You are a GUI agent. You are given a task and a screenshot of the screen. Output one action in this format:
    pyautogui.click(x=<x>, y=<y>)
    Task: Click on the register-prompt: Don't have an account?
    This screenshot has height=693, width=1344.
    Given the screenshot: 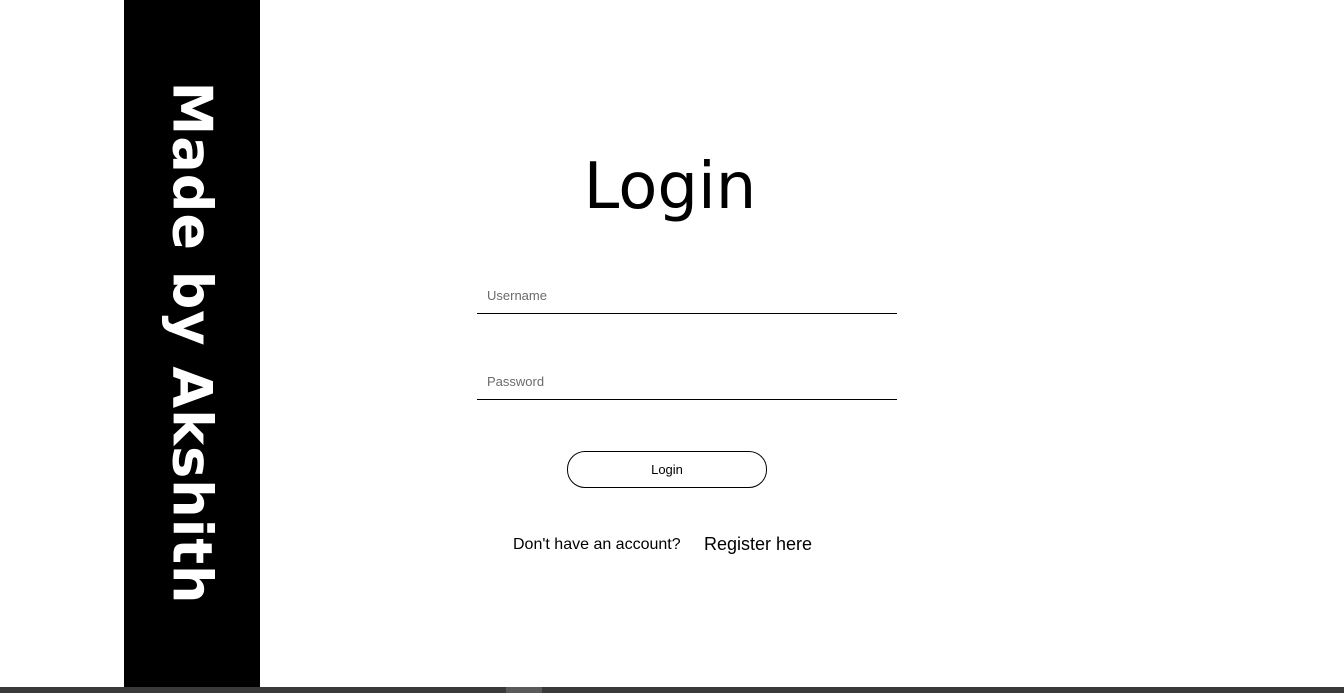 What is the action you would take?
    pyautogui.click(x=597, y=544)
    